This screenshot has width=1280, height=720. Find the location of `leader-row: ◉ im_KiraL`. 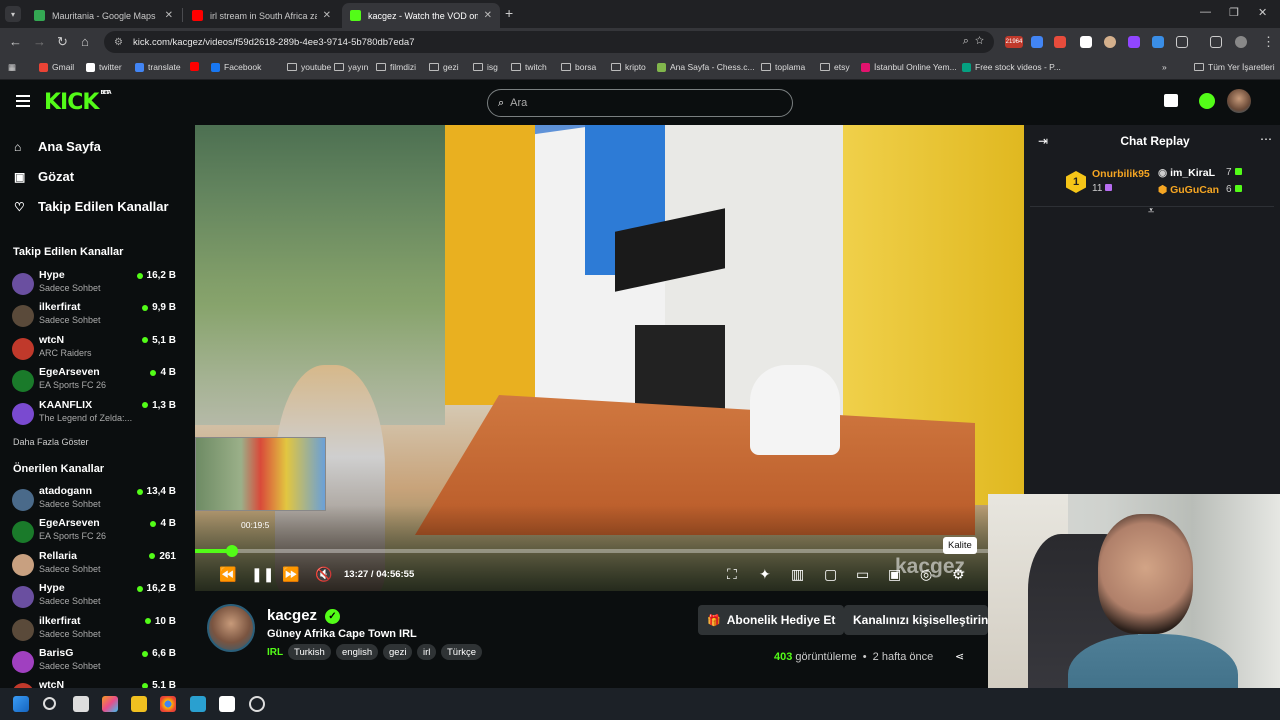

leader-row: ◉ im_KiraL is located at coordinates (1186, 173).